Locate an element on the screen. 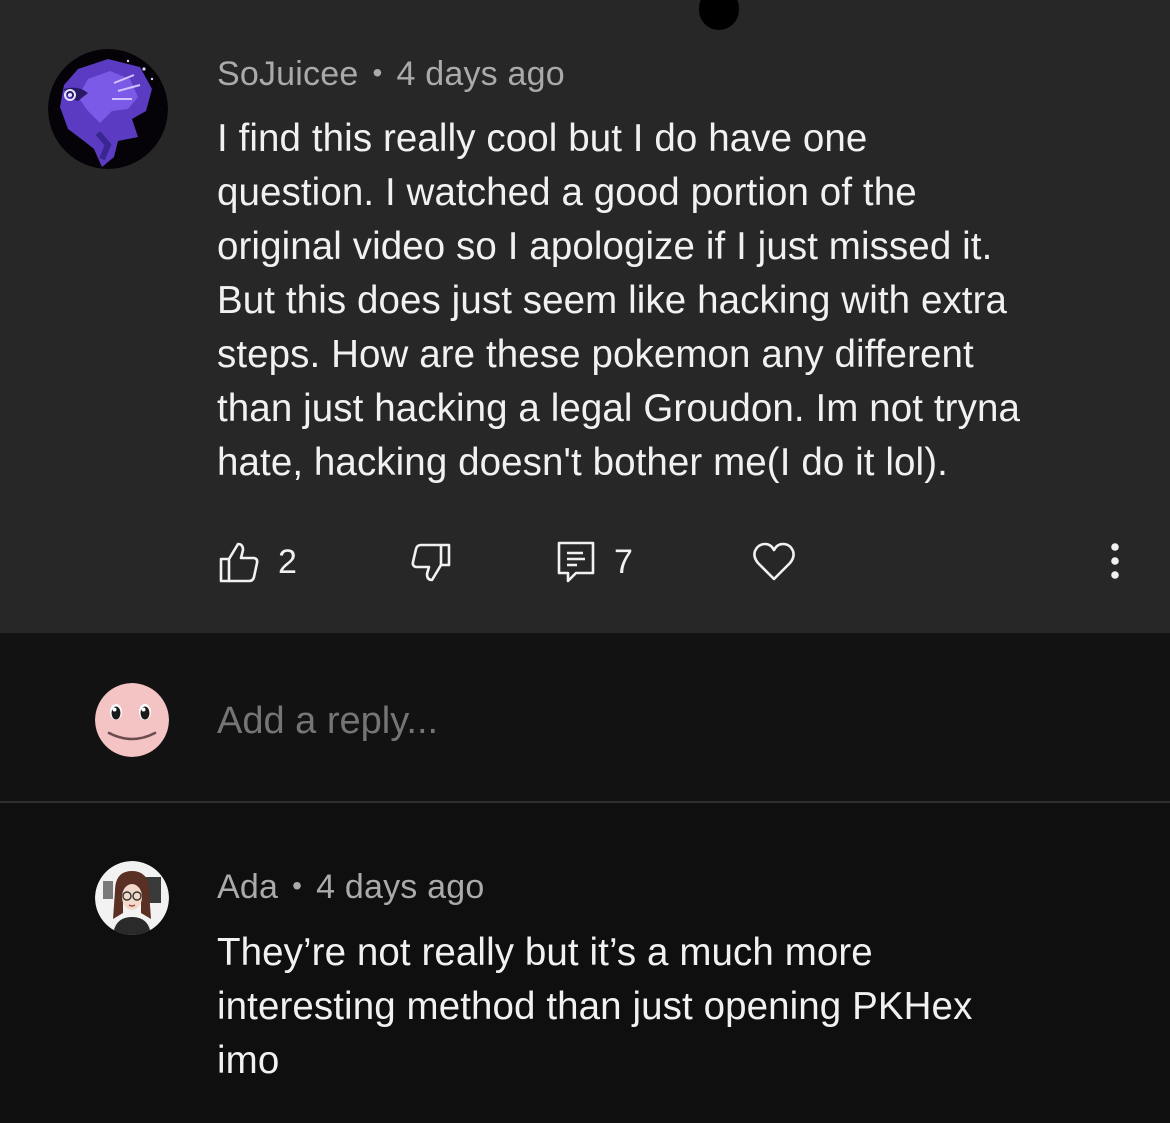 The width and height of the screenshot is (1170, 1123). thumbs-down-icon is located at coordinates (431, 562).